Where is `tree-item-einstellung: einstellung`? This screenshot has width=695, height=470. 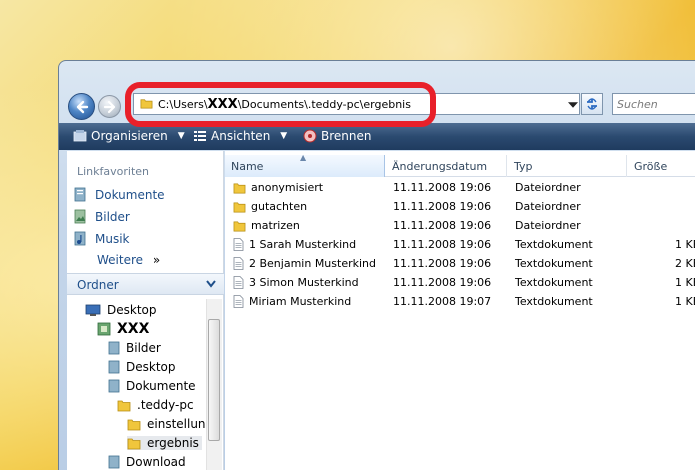 tree-item-einstellung: einstellung is located at coordinates (170, 424).